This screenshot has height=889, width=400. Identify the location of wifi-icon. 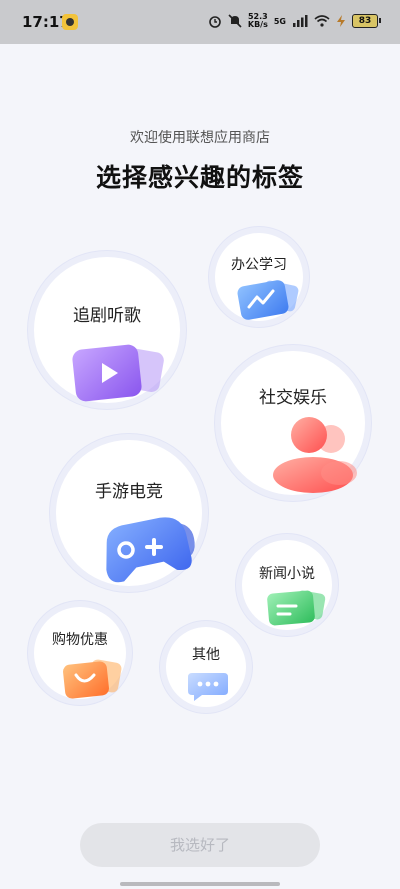
(322, 21).